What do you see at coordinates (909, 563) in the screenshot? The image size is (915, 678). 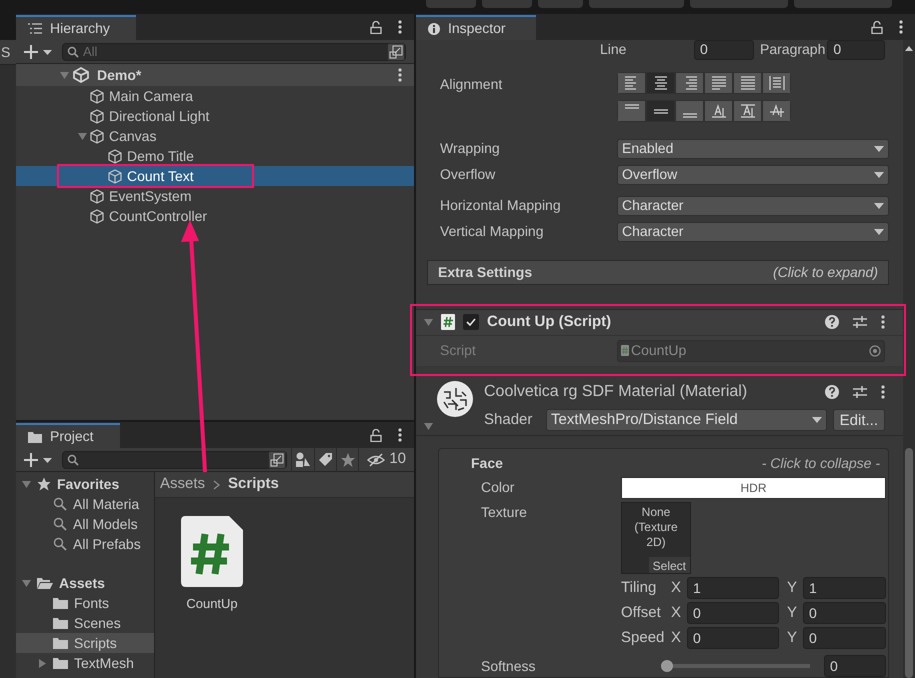 I see `scrollbar-thumb` at bounding box center [909, 563].